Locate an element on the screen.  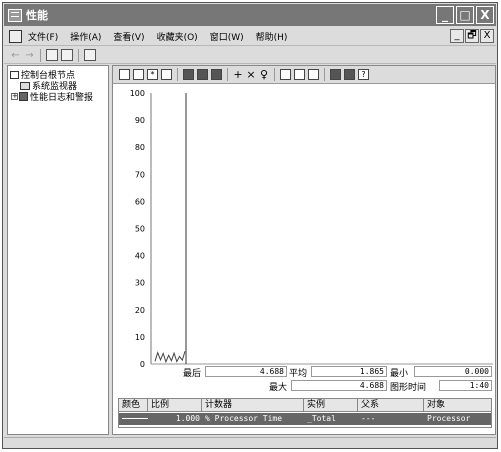
y-tick-label: 60 is located at coordinates (140, 201).